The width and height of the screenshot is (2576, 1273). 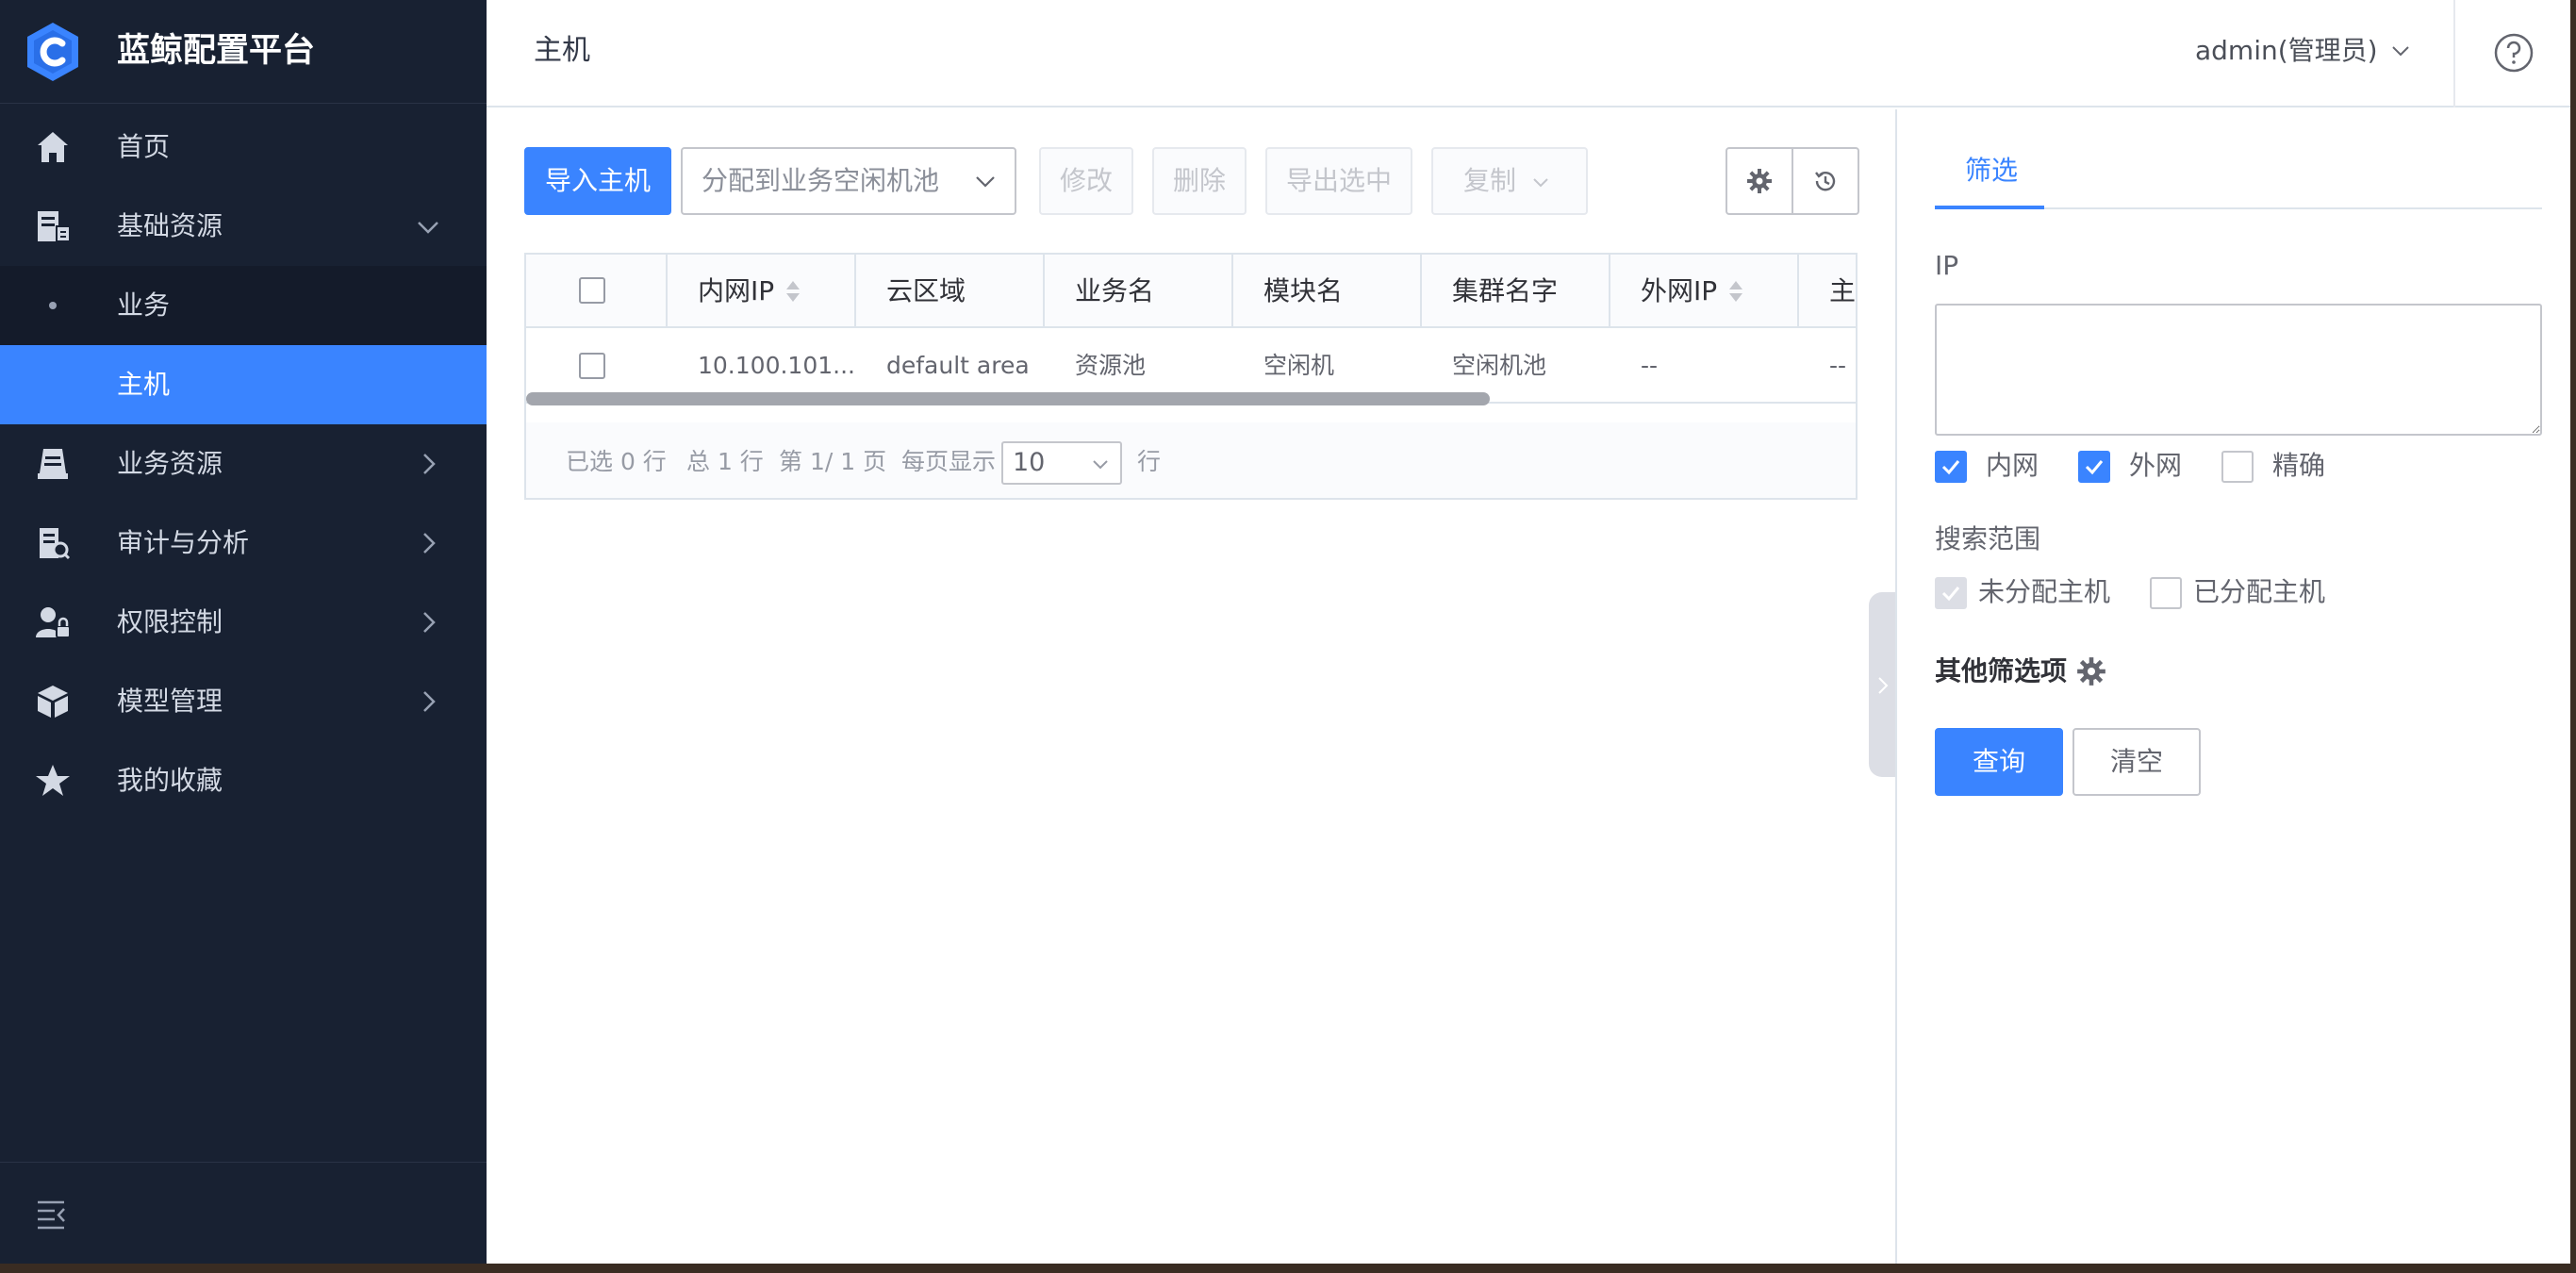 What do you see at coordinates (1987, 539) in the screenshot?
I see `search-scope-label: 搜索范围` at bounding box center [1987, 539].